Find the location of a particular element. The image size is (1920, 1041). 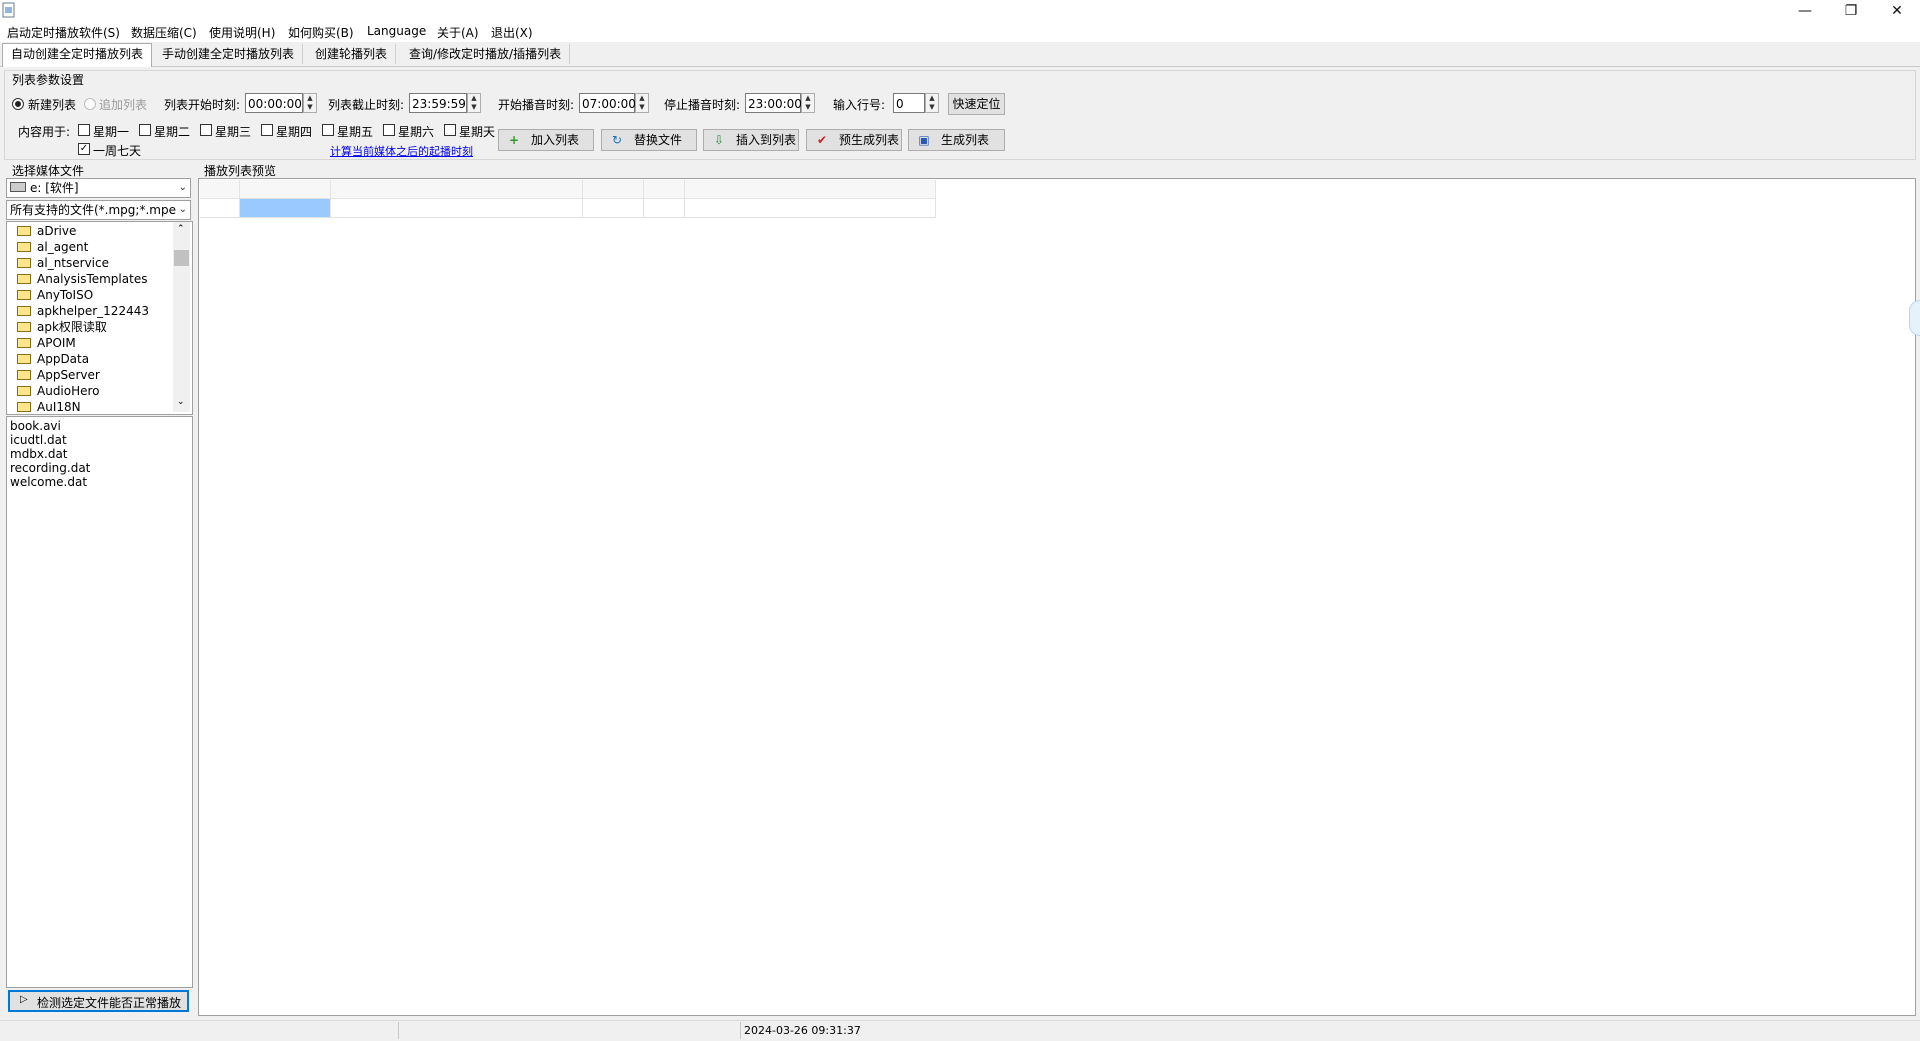

checkbox-tuesday is located at coordinates (145, 130).